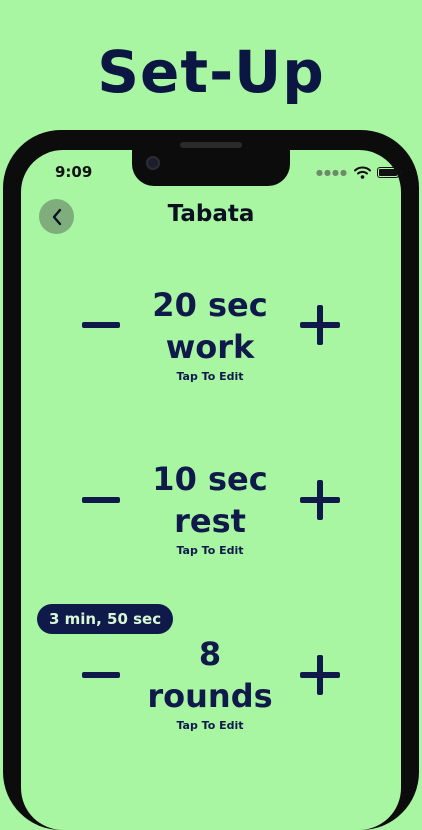 The image size is (422, 830). Describe the element at coordinates (211, 214) in the screenshot. I see `screen-title: Tabata` at that location.